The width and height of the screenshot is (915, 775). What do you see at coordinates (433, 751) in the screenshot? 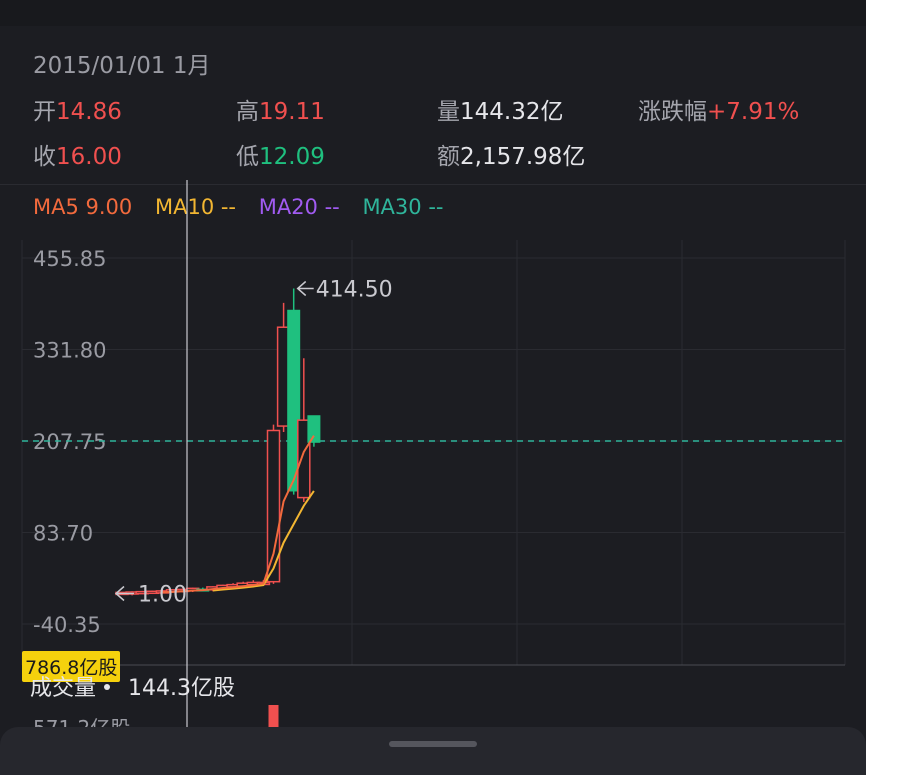
I see `bottom-sheet` at bounding box center [433, 751].